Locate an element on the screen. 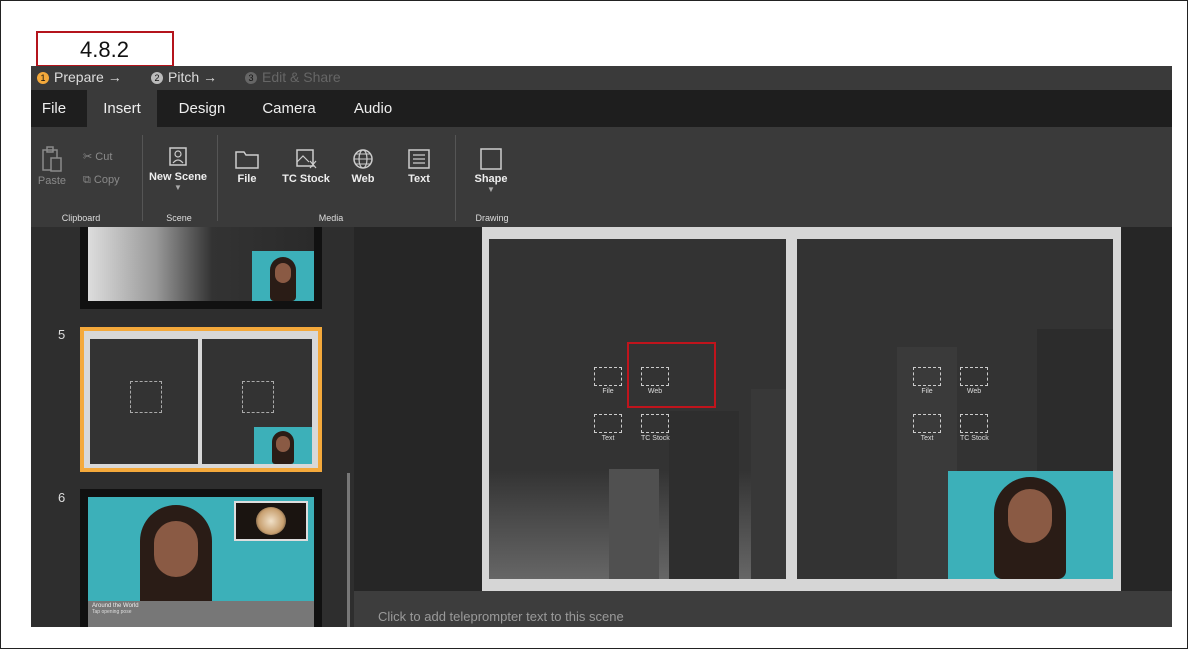 The image size is (1190, 651). scene-thumbnail-6: Around the World Tap opening pose is located at coordinates (201, 558).